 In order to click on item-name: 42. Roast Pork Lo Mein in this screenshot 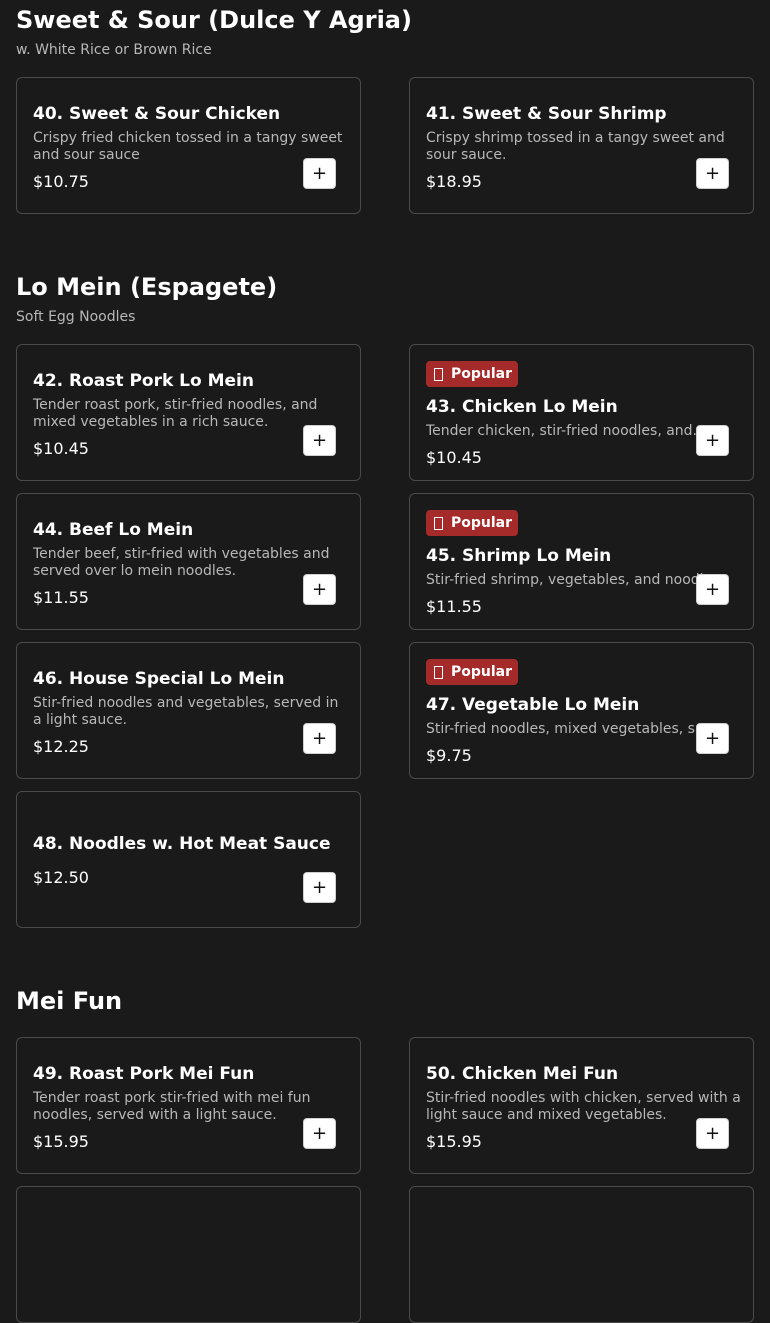, I will do `click(143, 381)`.